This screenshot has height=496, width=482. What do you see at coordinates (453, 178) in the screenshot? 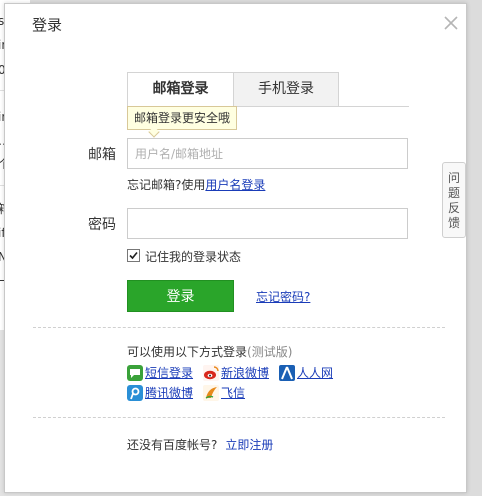
I see `feedback-char: 问` at bounding box center [453, 178].